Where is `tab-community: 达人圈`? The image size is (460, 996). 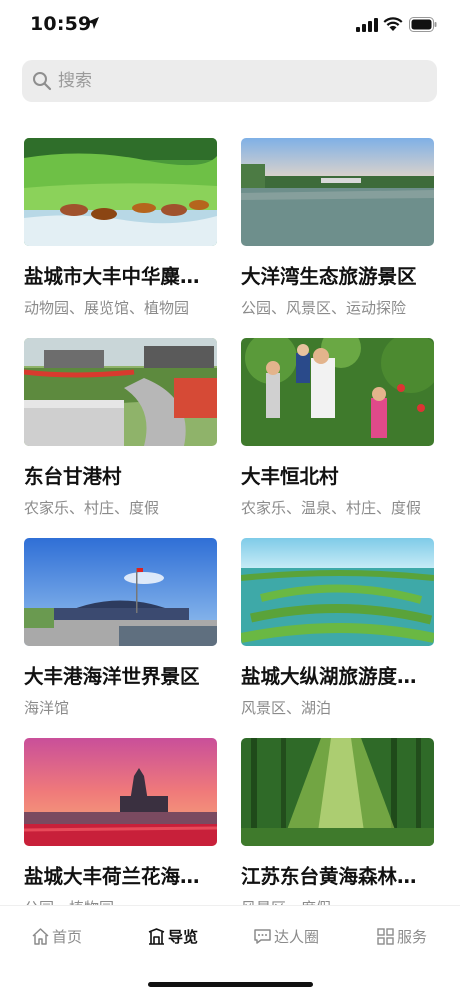 tab-community: 达人圈 is located at coordinates (286, 936).